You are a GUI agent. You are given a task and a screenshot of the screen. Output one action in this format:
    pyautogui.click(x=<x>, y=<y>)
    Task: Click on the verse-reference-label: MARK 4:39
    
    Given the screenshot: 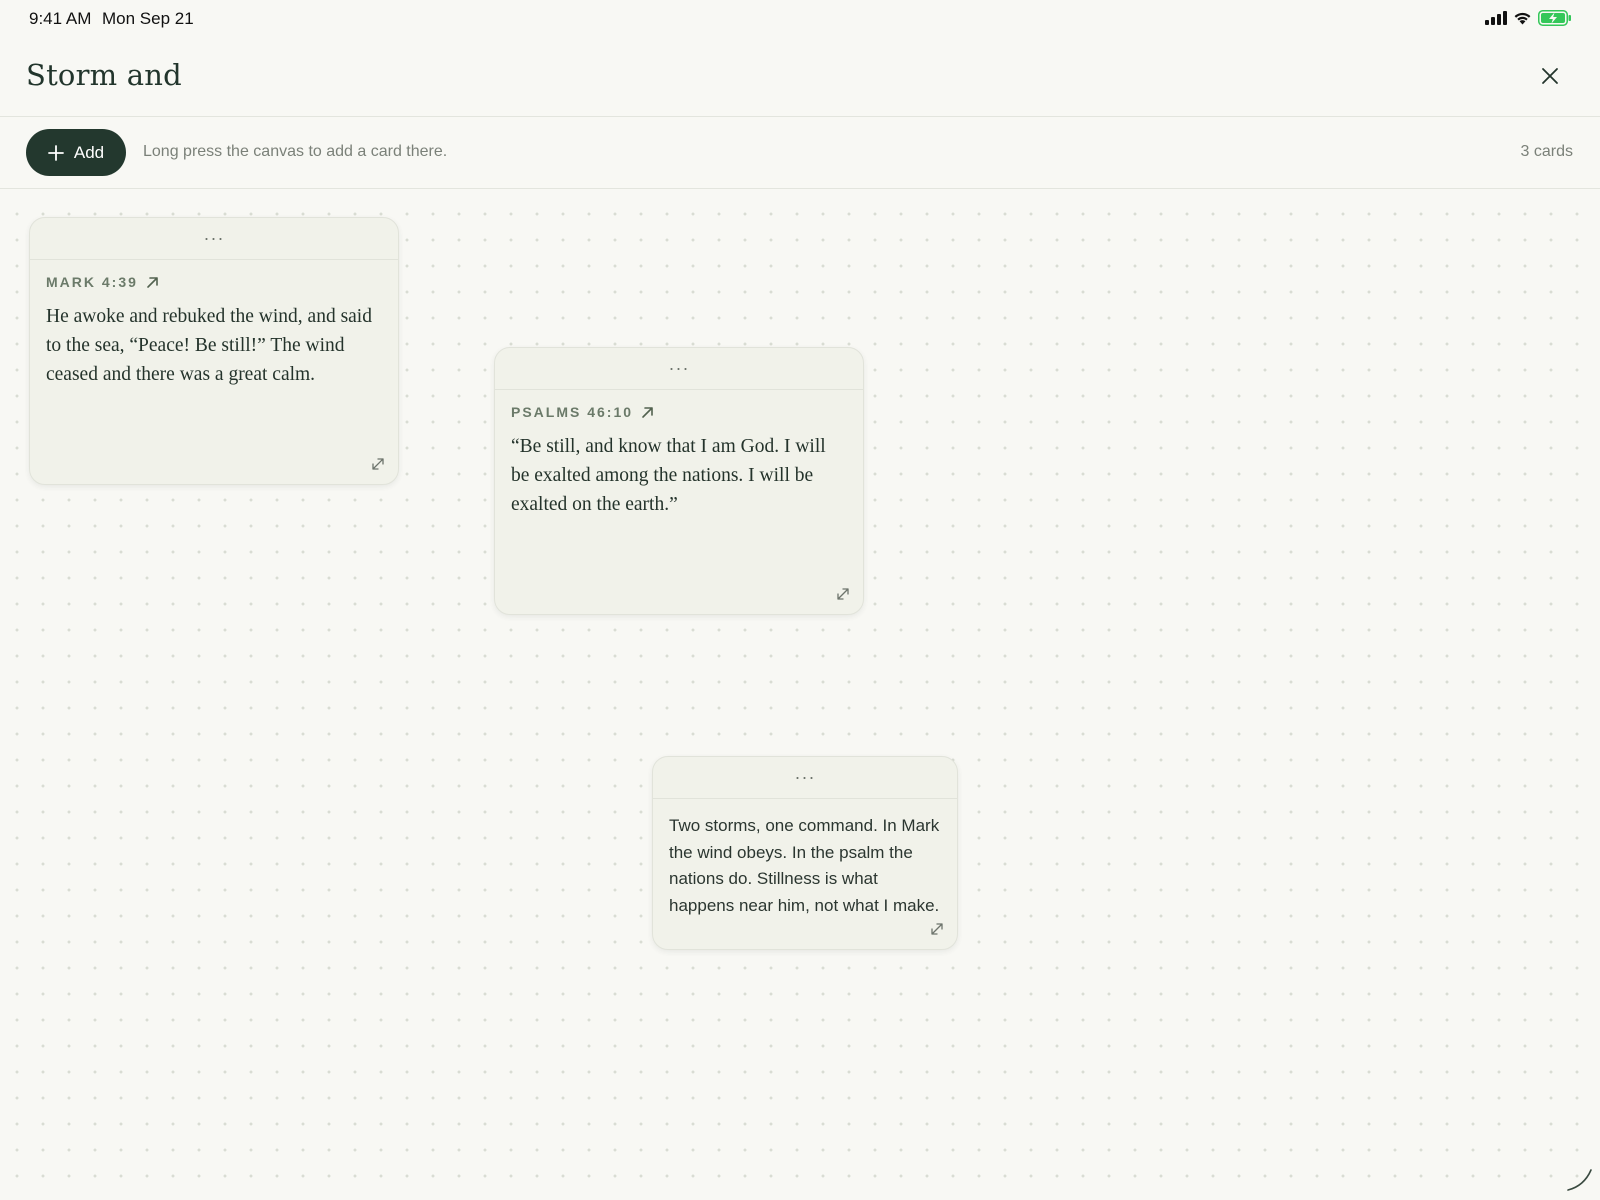 What is the action you would take?
    pyautogui.click(x=92, y=282)
    